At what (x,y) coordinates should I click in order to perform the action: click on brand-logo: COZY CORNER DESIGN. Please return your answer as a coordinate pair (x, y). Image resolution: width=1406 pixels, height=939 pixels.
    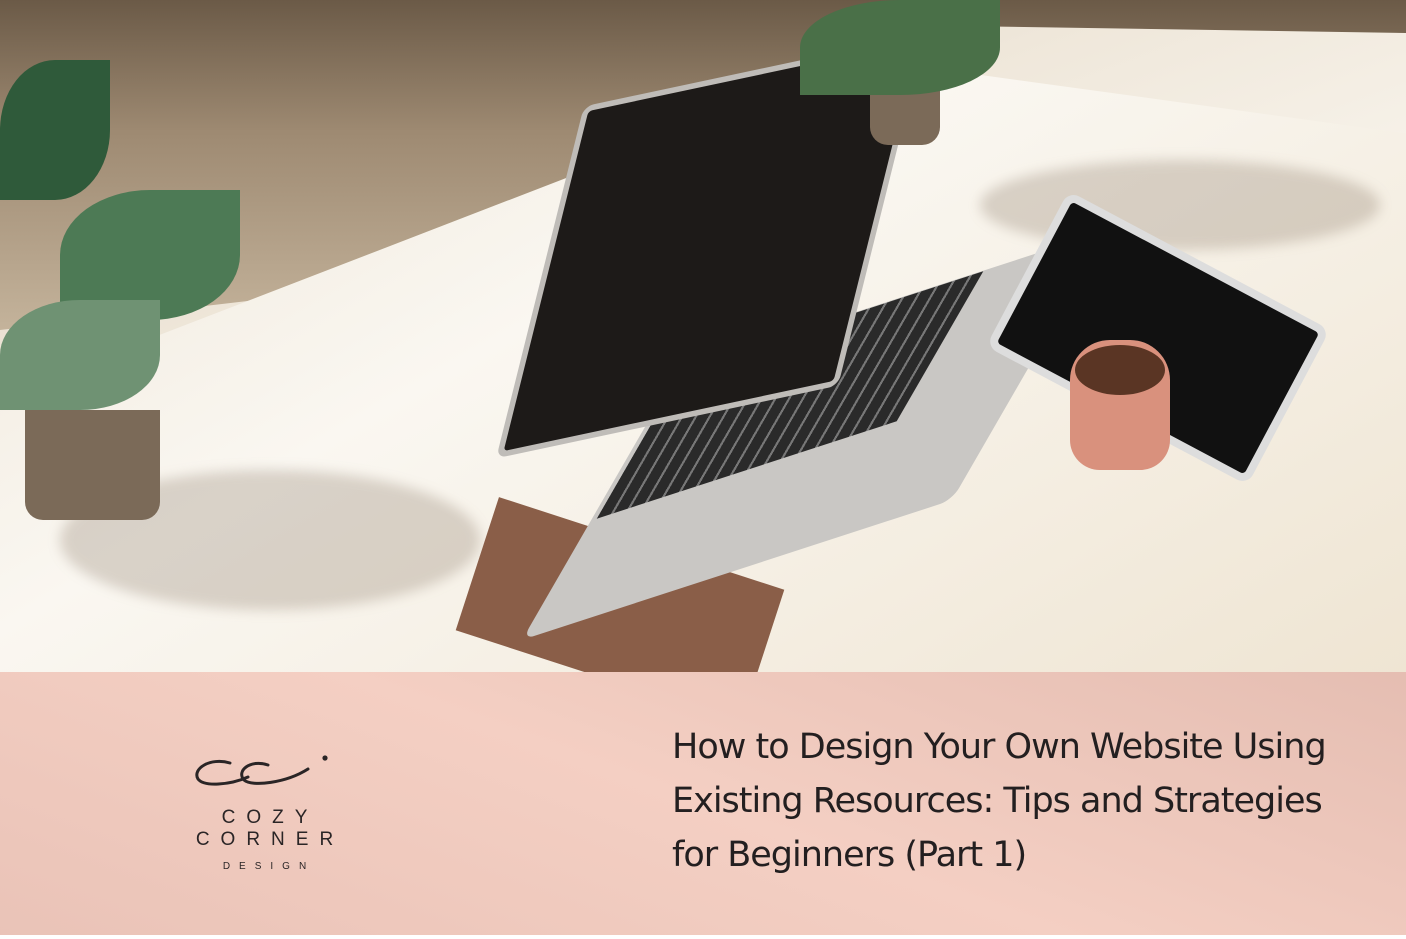
    Looking at the image, I should click on (265, 813).